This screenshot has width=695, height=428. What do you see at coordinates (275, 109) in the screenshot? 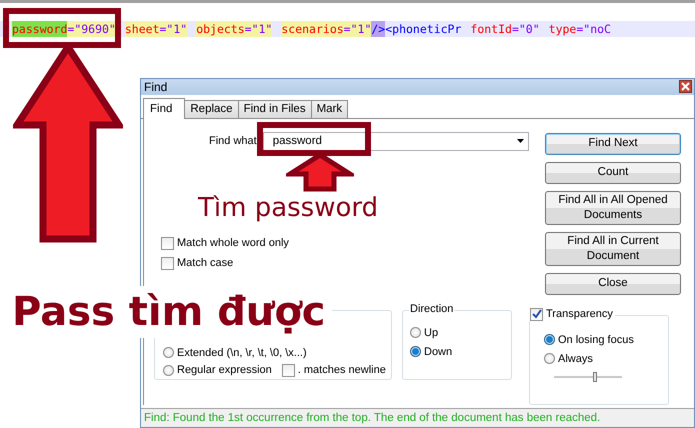
I see `tab: Find in Files` at bounding box center [275, 109].